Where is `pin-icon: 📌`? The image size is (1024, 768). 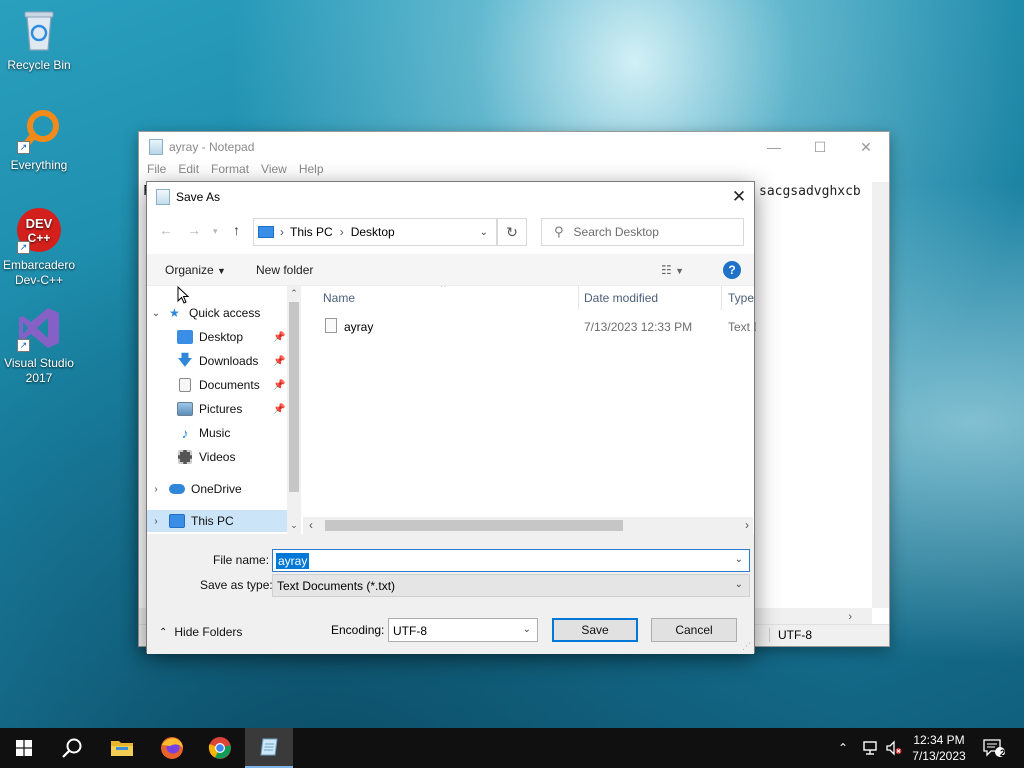
pin-icon: 📌 is located at coordinates (279, 337).